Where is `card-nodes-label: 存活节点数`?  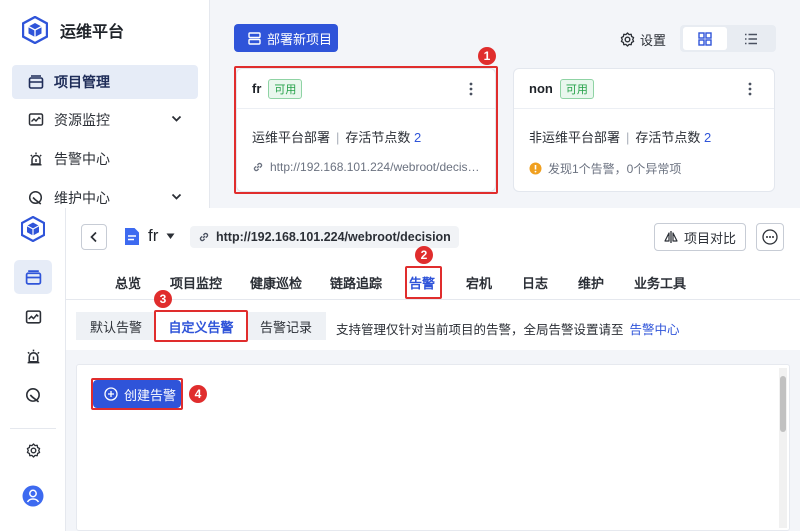
card-nodes-label: 存活节点数 is located at coordinates (668, 137).